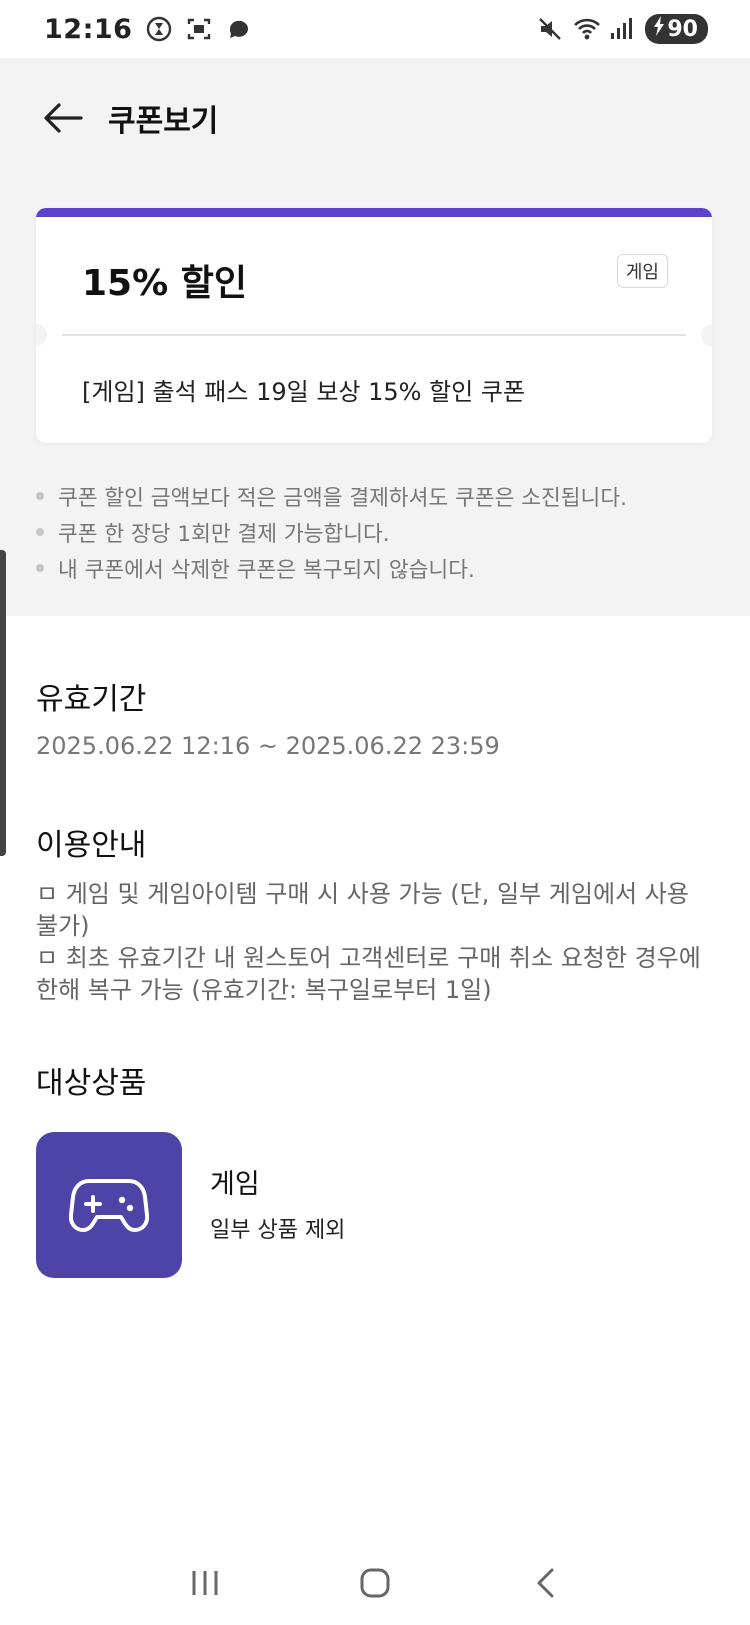  I want to click on home-button, so click(375, 1583).